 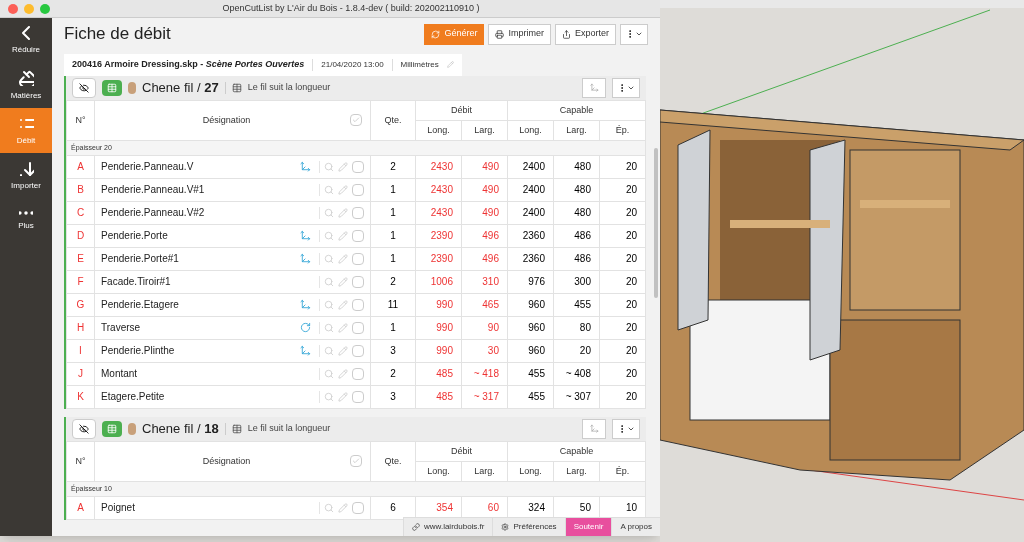 I want to click on cut-length: 2390, so click(x=441, y=236).